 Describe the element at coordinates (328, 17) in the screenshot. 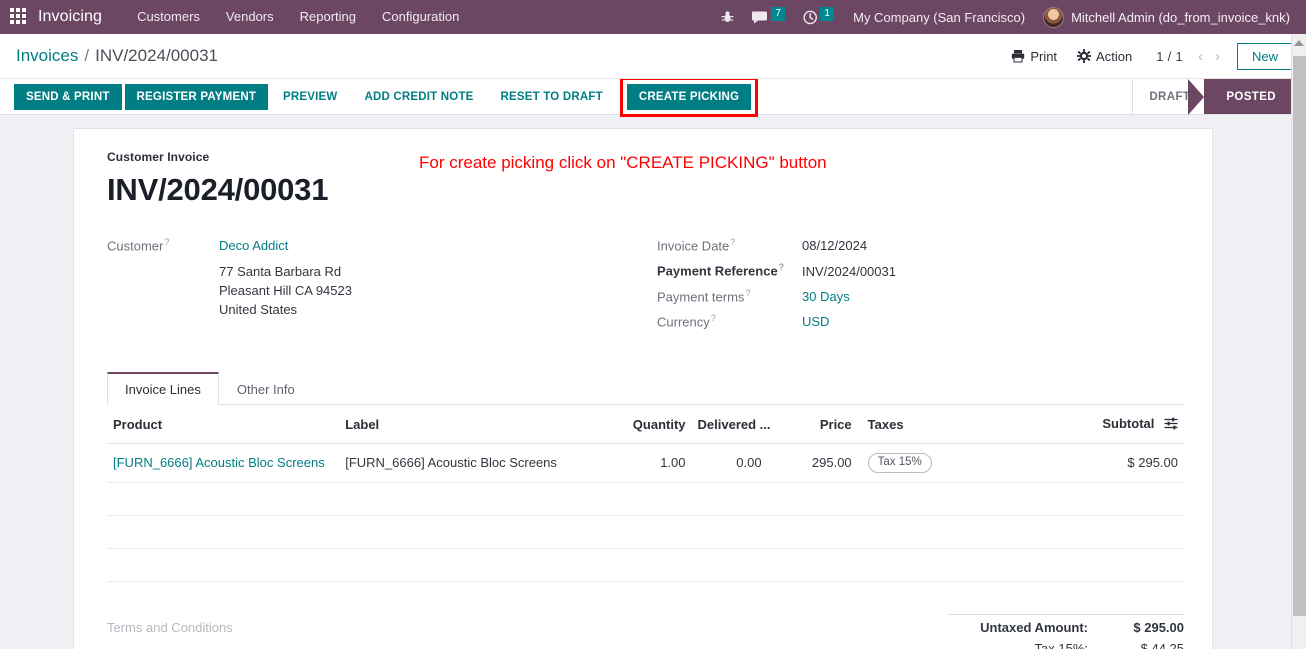

I see `menu-reporting: Reporting` at that location.